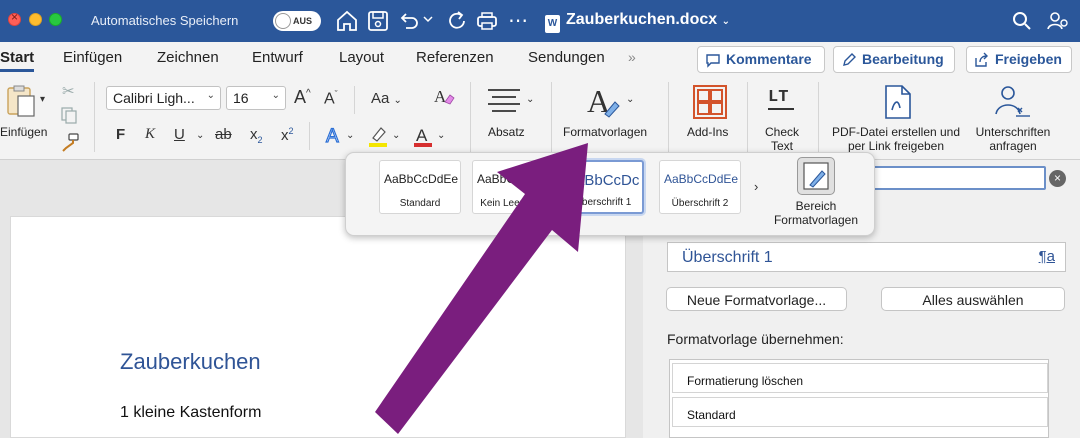 The width and height of the screenshot is (1080, 438). I want to click on scissors-icon: ✂, so click(68, 91).